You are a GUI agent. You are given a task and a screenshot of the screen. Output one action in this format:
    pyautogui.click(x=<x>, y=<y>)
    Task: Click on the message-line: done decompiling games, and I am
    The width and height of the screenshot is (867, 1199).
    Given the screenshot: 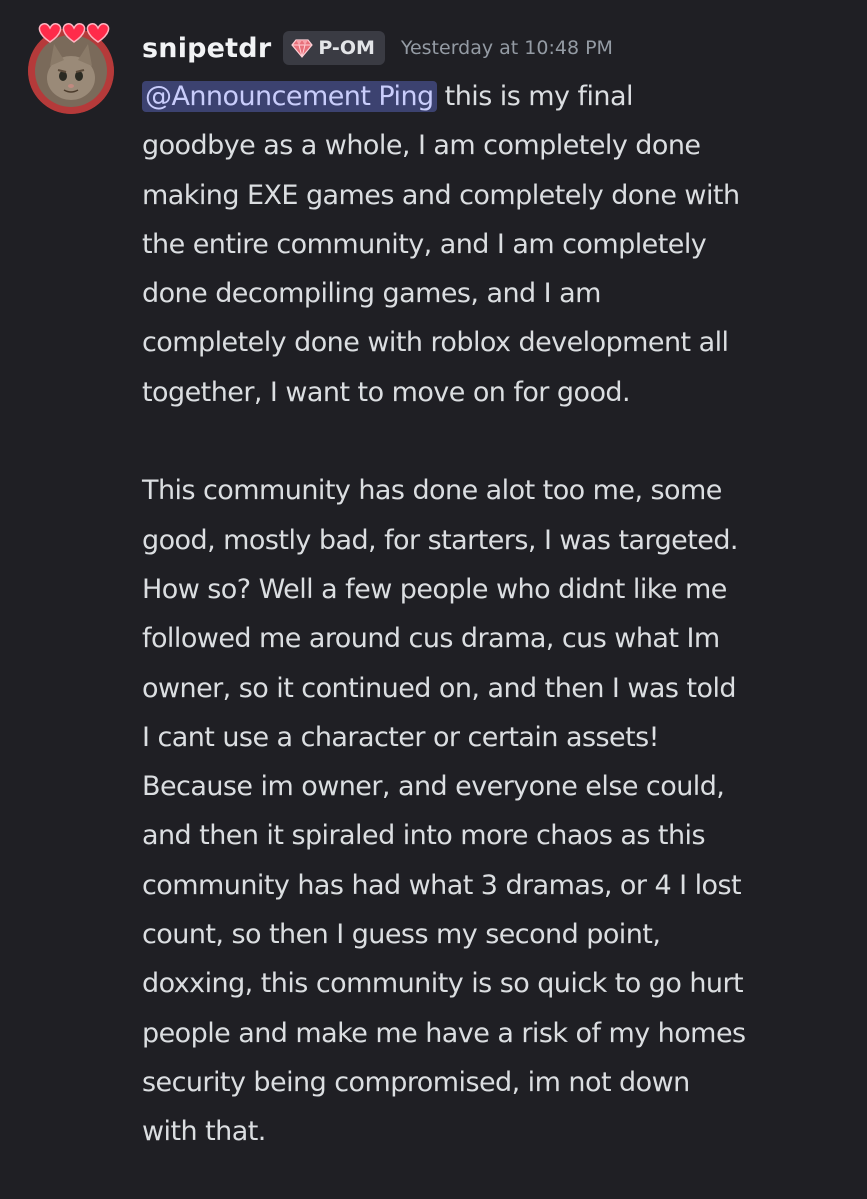 What is the action you would take?
    pyautogui.click(x=371, y=294)
    